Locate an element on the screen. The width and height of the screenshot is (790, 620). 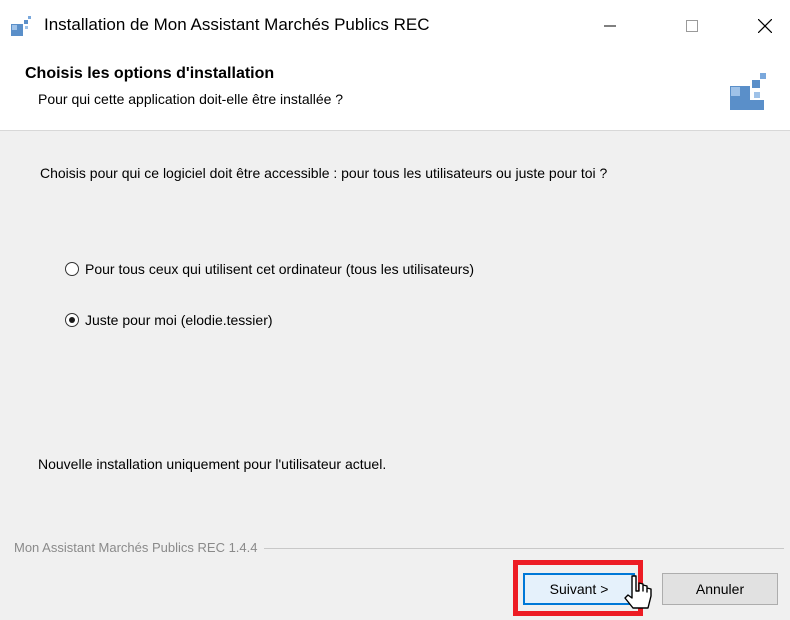
radio-button-selected is located at coordinates (72, 320).